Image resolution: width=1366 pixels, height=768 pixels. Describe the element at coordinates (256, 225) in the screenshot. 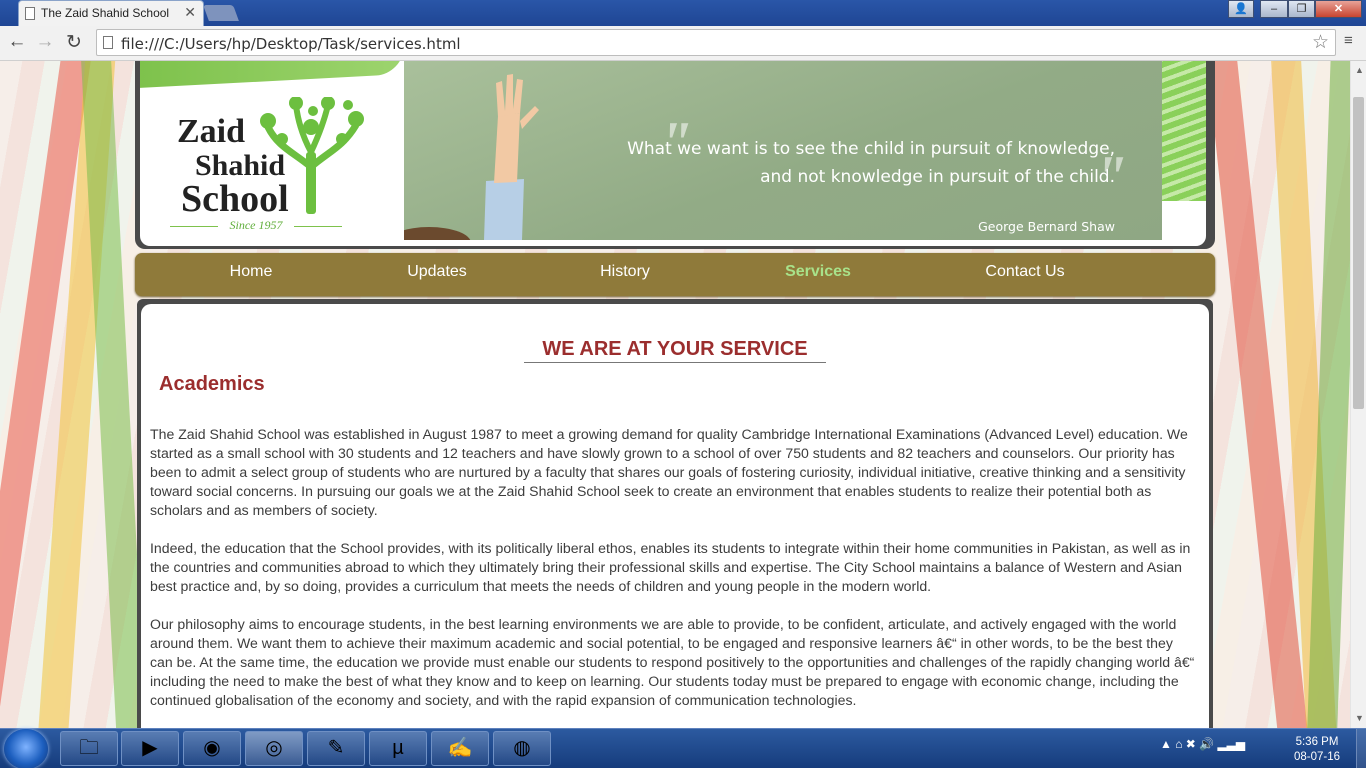

I see `since-text: Since 1957` at that location.